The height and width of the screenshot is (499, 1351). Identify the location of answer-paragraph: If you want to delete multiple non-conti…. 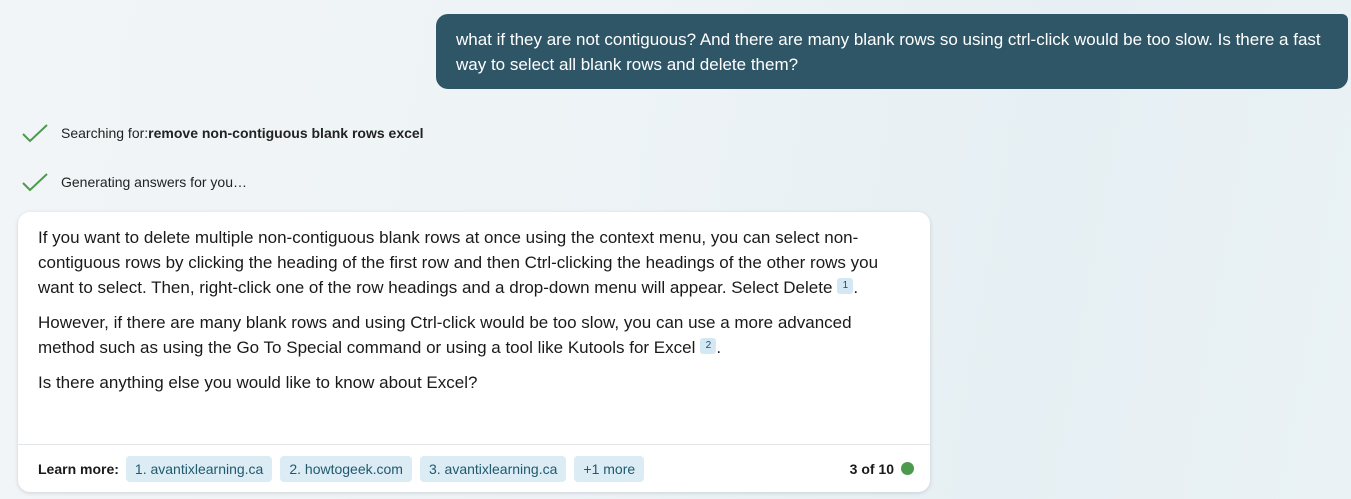
(458, 262).